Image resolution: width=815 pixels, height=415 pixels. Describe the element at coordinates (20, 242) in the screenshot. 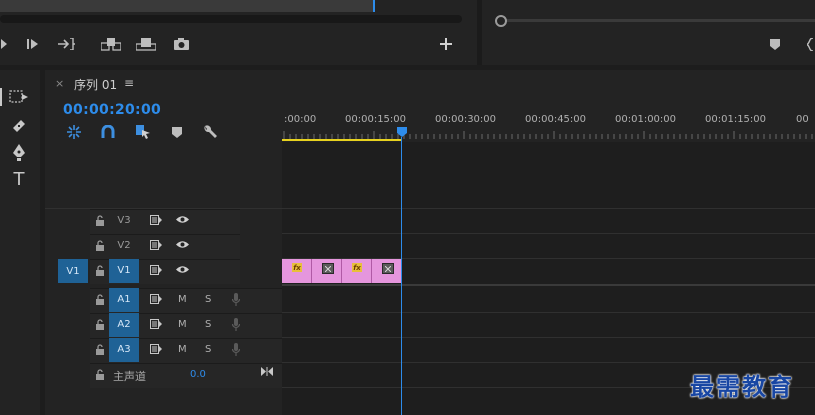

I see `tools-panel: T` at that location.